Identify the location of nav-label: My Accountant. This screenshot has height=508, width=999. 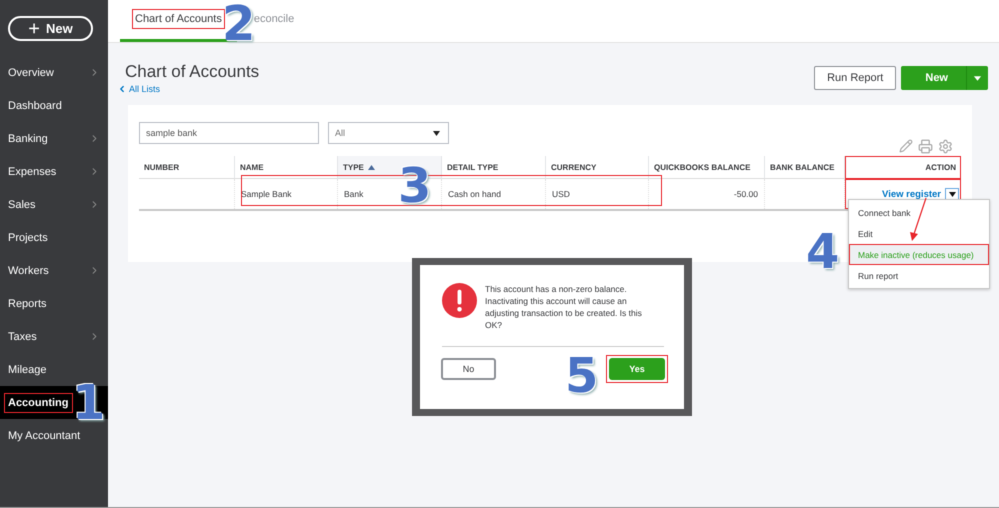
(44, 436).